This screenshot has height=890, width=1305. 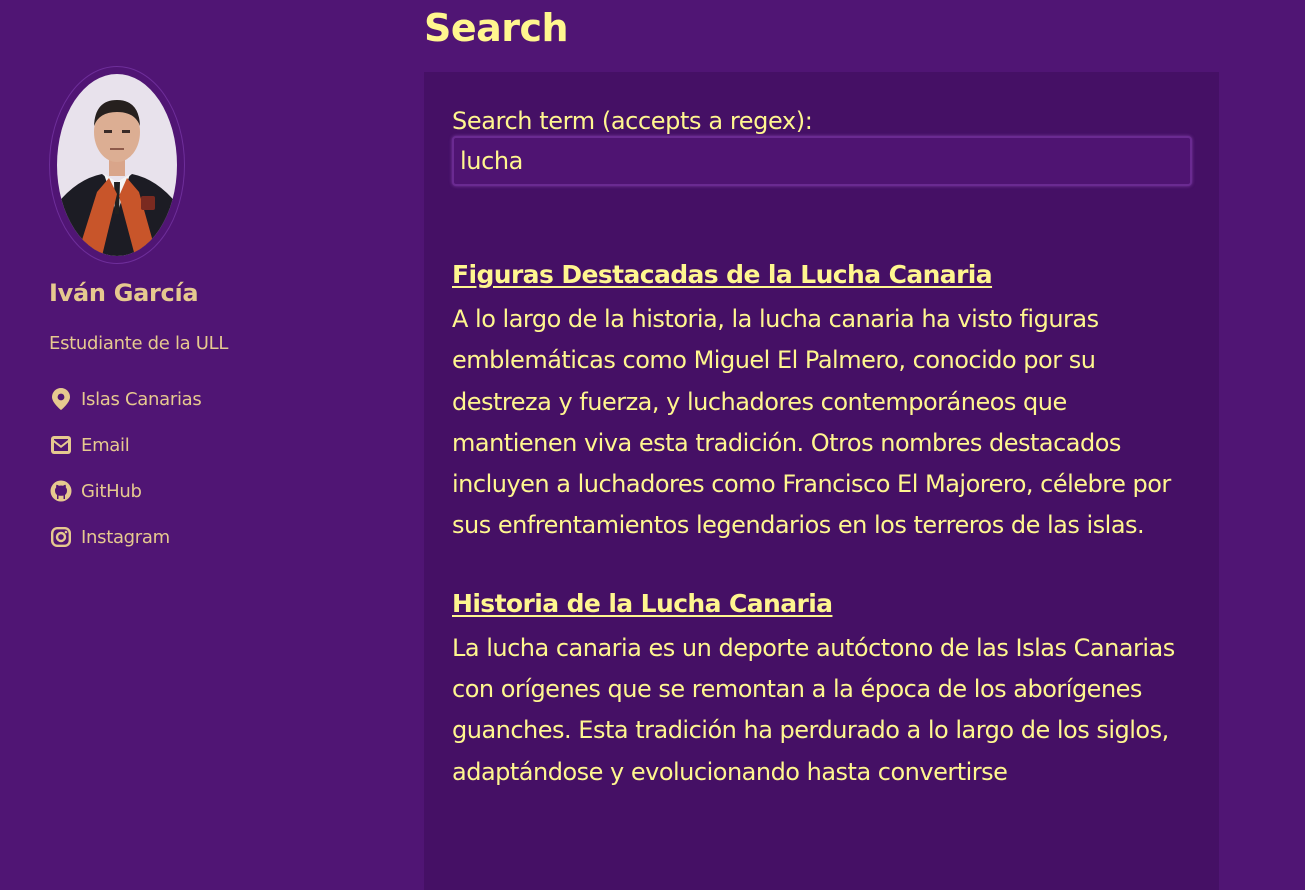 I want to click on author-name: Iván García, so click(x=124, y=293).